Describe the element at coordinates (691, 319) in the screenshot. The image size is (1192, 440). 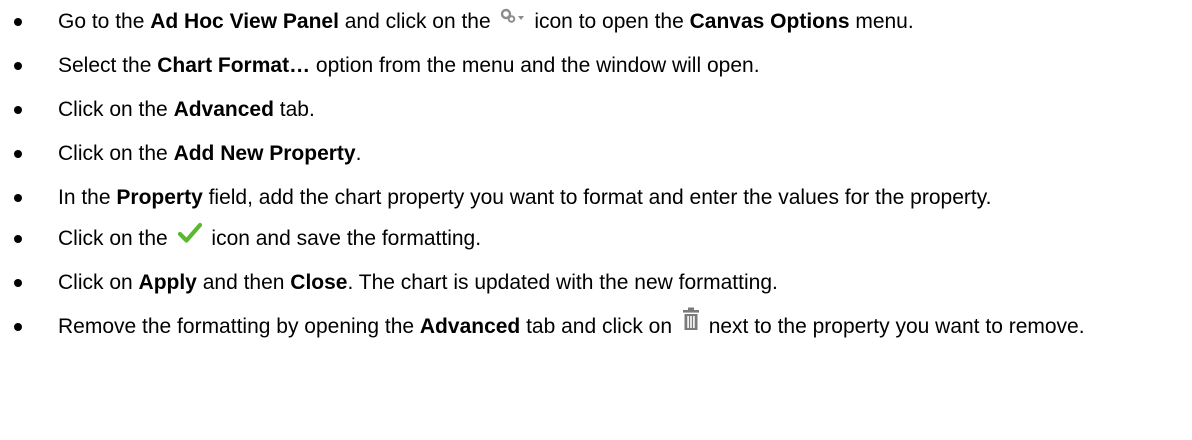
I see `trash-icon` at that location.